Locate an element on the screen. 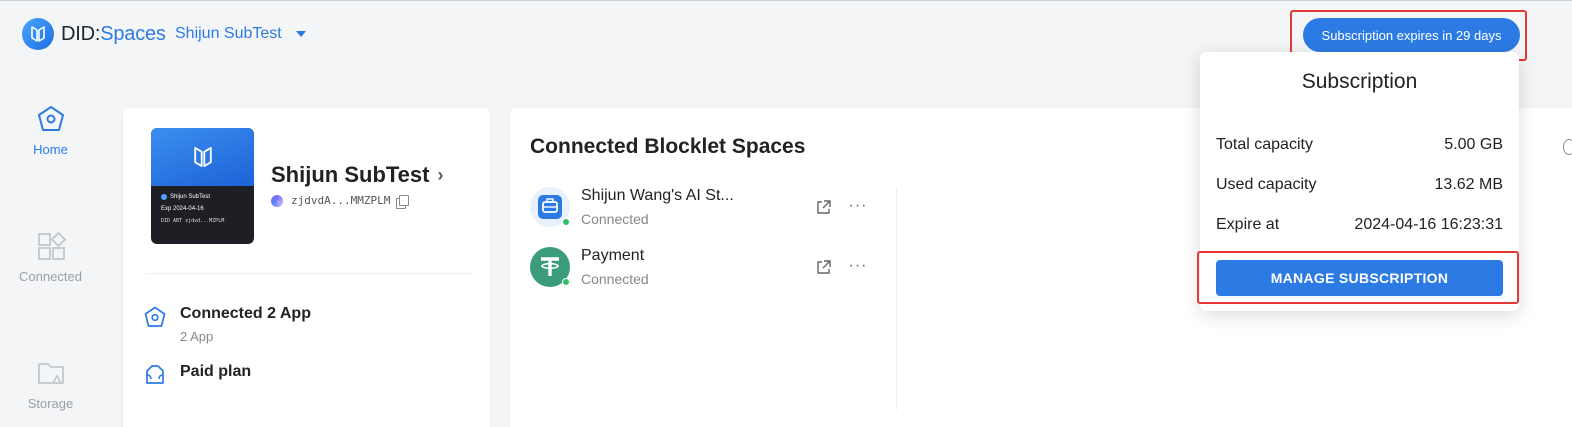 The image size is (1572, 427). logo-prefix: DID: is located at coordinates (81, 33).